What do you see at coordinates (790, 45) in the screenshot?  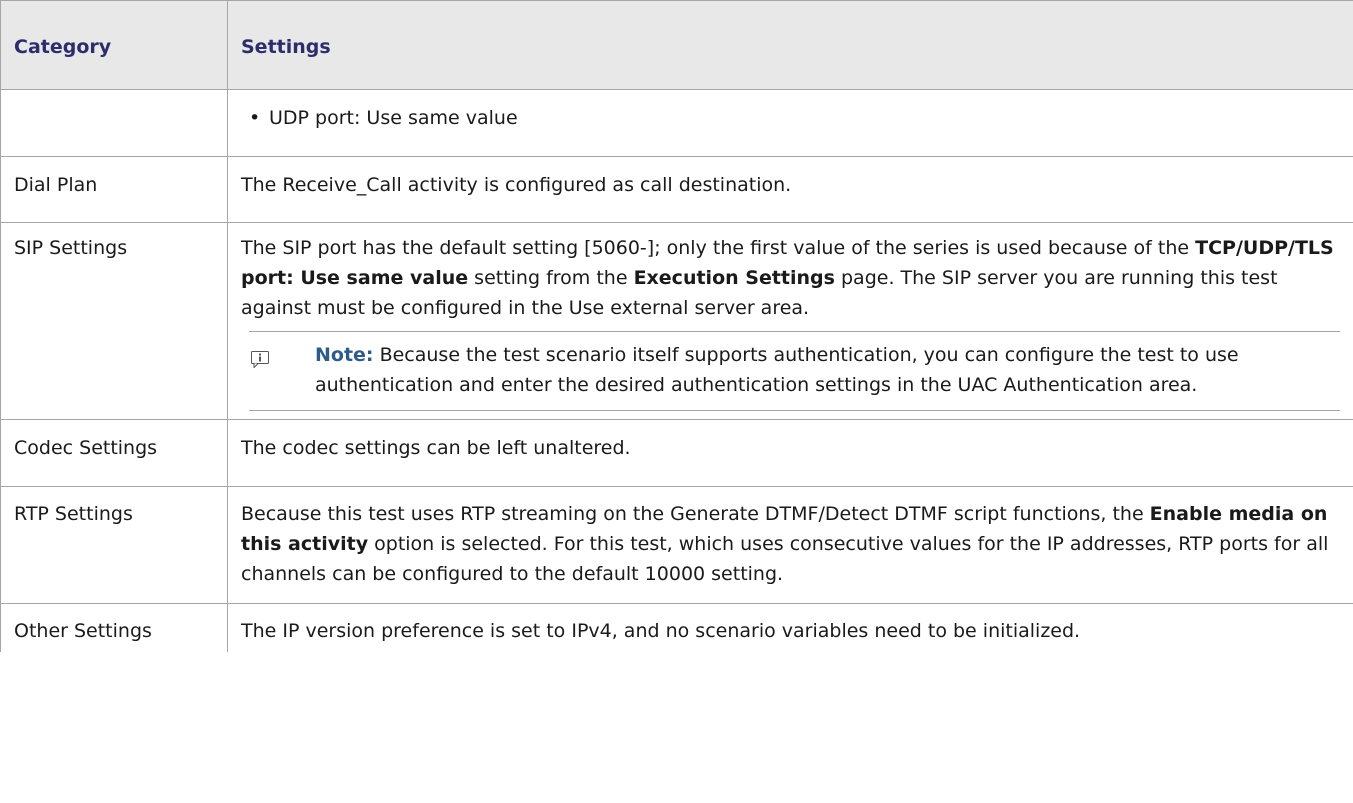 I see `header-settings: Settings` at bounding box center [790, 45].